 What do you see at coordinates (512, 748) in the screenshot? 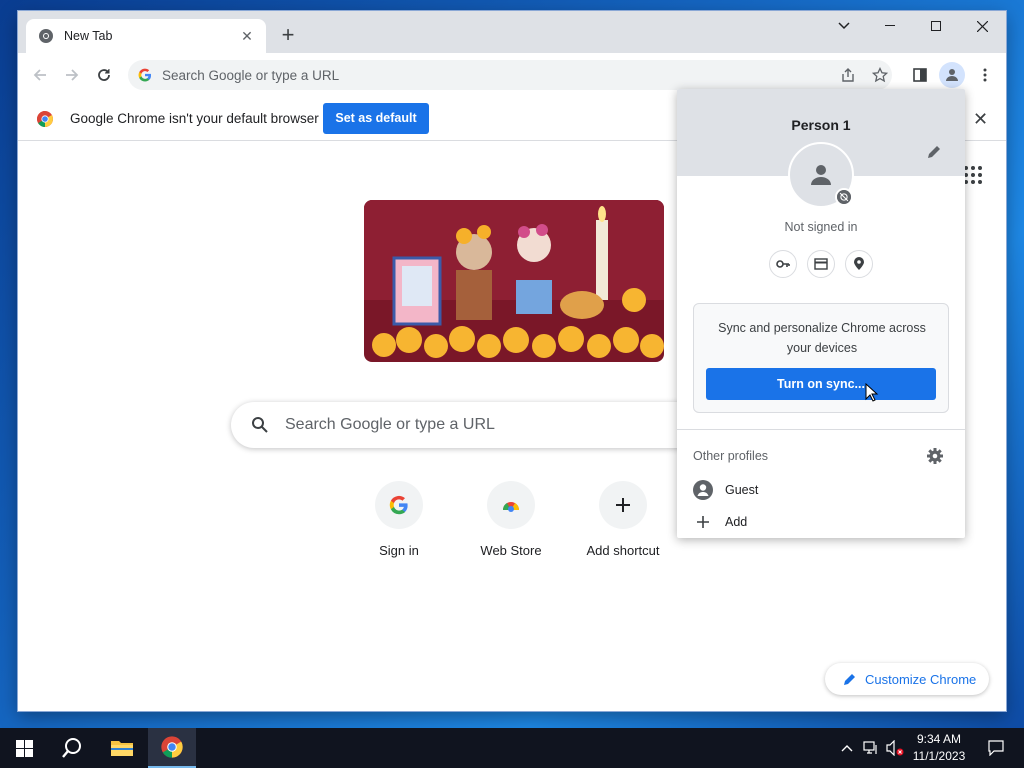
I see `taskbar: 9:34 AM 11/1/2023` at bounding box center [512, 748].